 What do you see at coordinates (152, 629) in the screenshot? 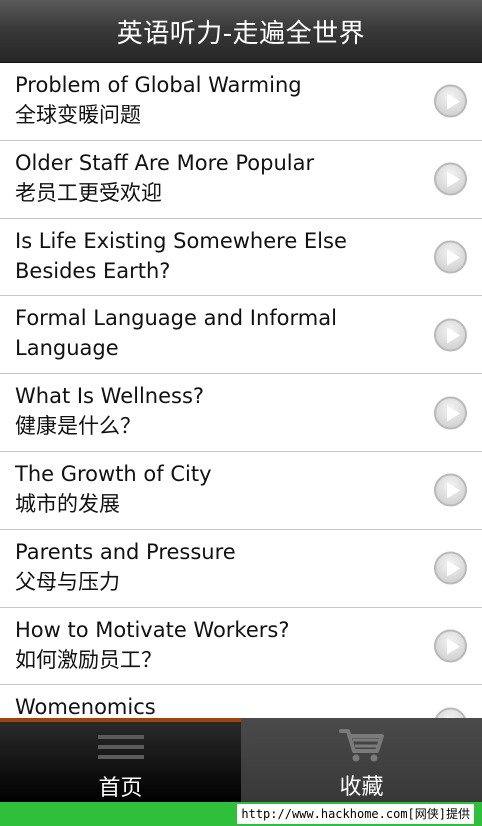
I see `item-title: How to Motivate Workers?` at bounding box center [152, 629].